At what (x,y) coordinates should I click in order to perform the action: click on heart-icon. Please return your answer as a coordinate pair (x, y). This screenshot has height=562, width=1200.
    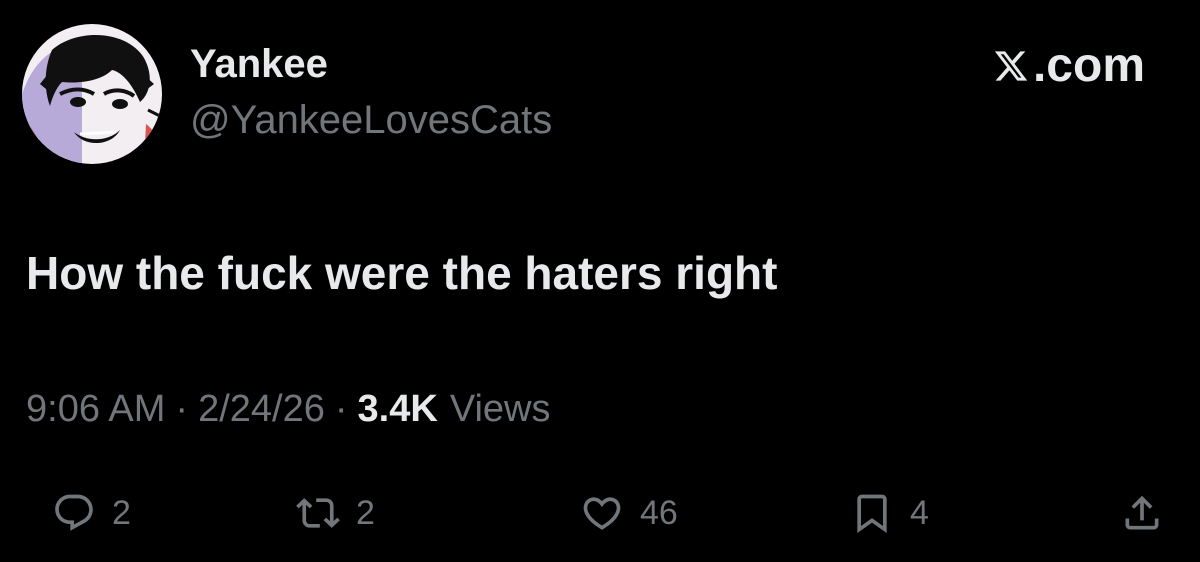
    Looking at the image, I should click on (602, 513).